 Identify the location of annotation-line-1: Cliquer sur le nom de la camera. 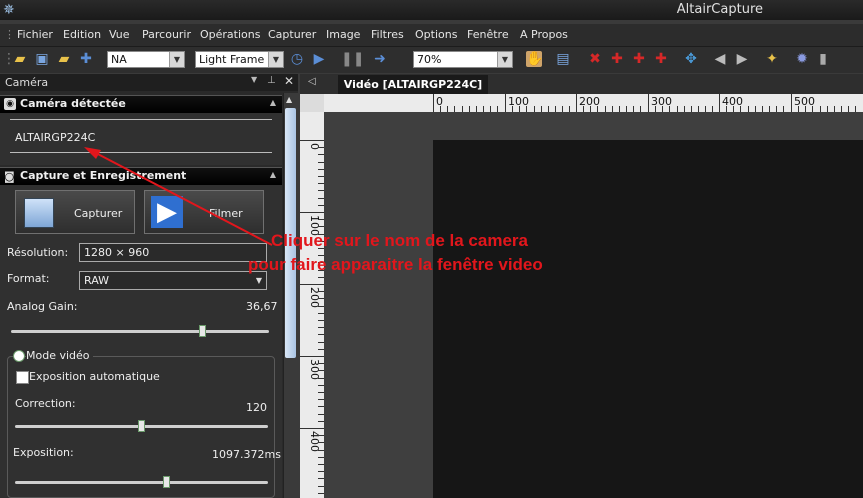
(399, 240).